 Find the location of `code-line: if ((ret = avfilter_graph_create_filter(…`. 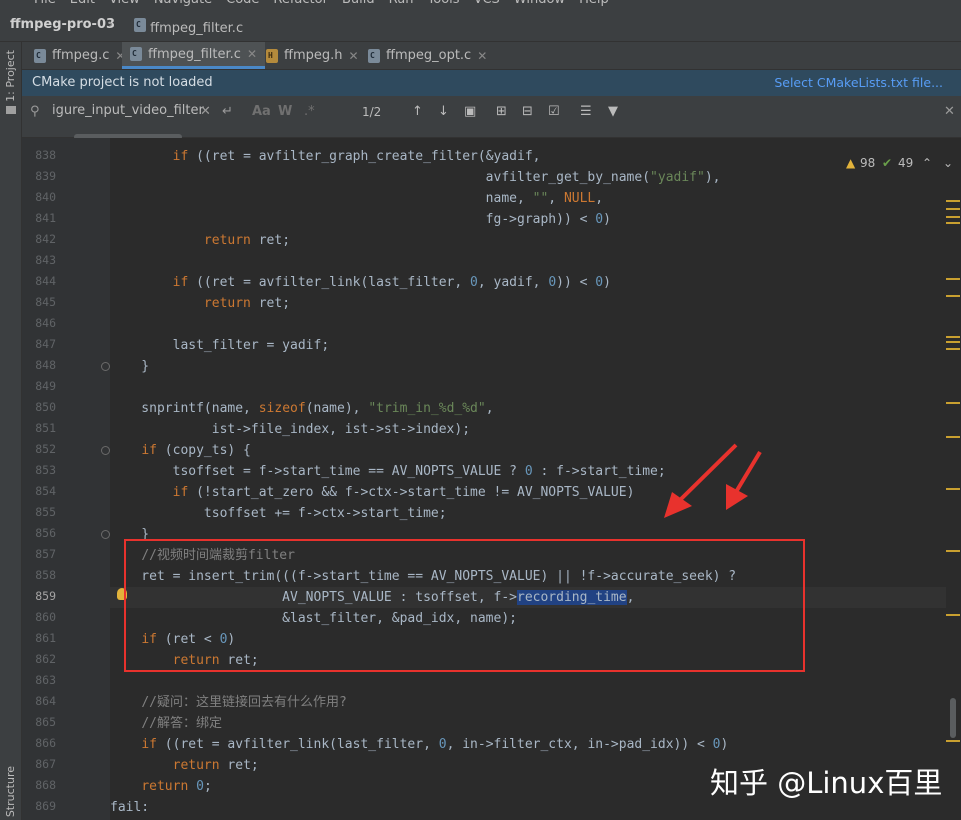

code-line: if ((ret = avfilter_graph_create_filter(… is located at coordinates (356, 156).